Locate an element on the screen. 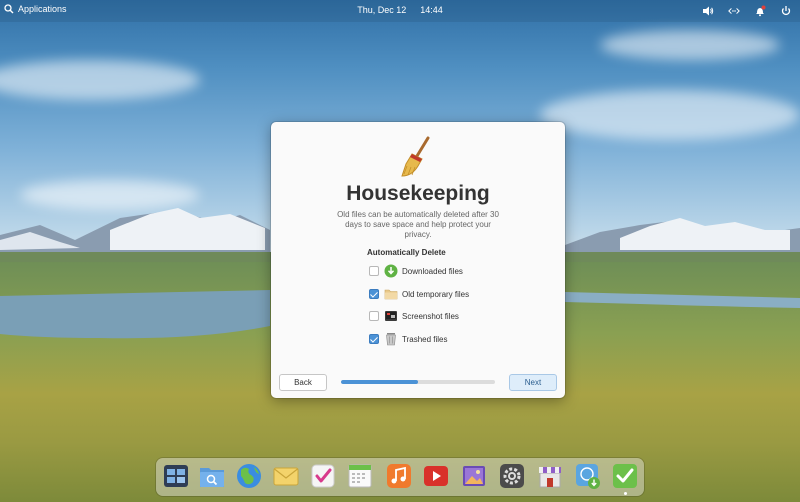 Image resolution: width=800 pixels, height=502 pixels. calendar-icon is located at coordinates (360, 476).